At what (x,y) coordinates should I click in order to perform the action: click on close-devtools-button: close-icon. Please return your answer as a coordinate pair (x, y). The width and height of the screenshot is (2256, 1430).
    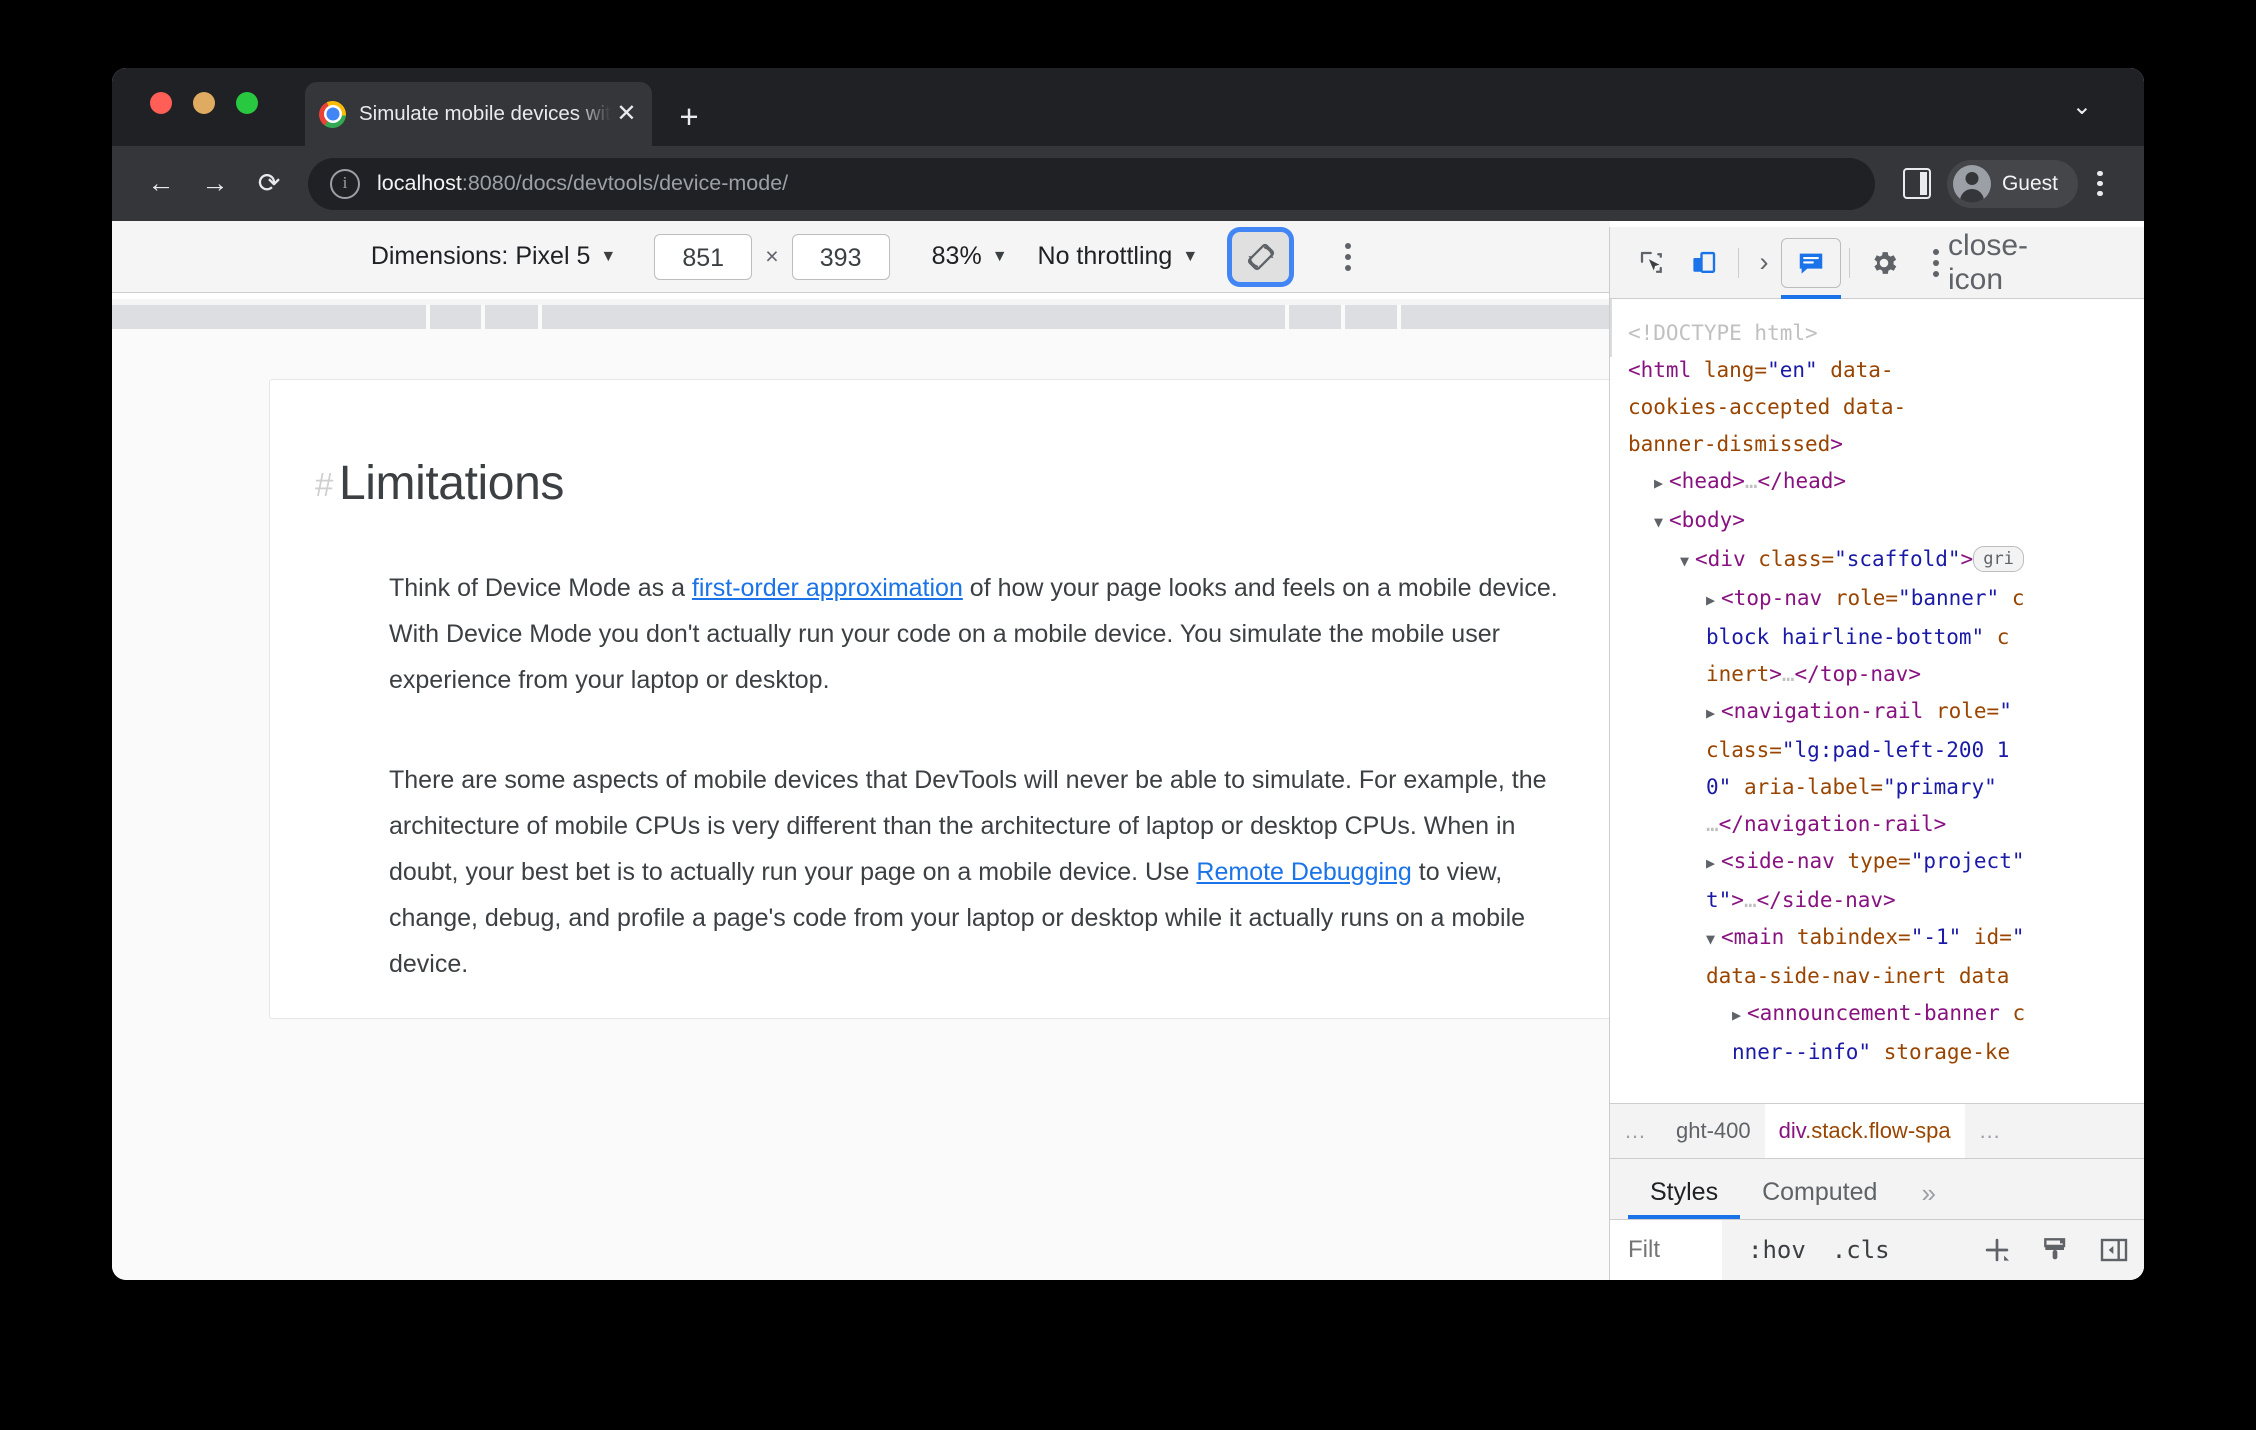
    Looking at the image, I should click on (1988, 262).